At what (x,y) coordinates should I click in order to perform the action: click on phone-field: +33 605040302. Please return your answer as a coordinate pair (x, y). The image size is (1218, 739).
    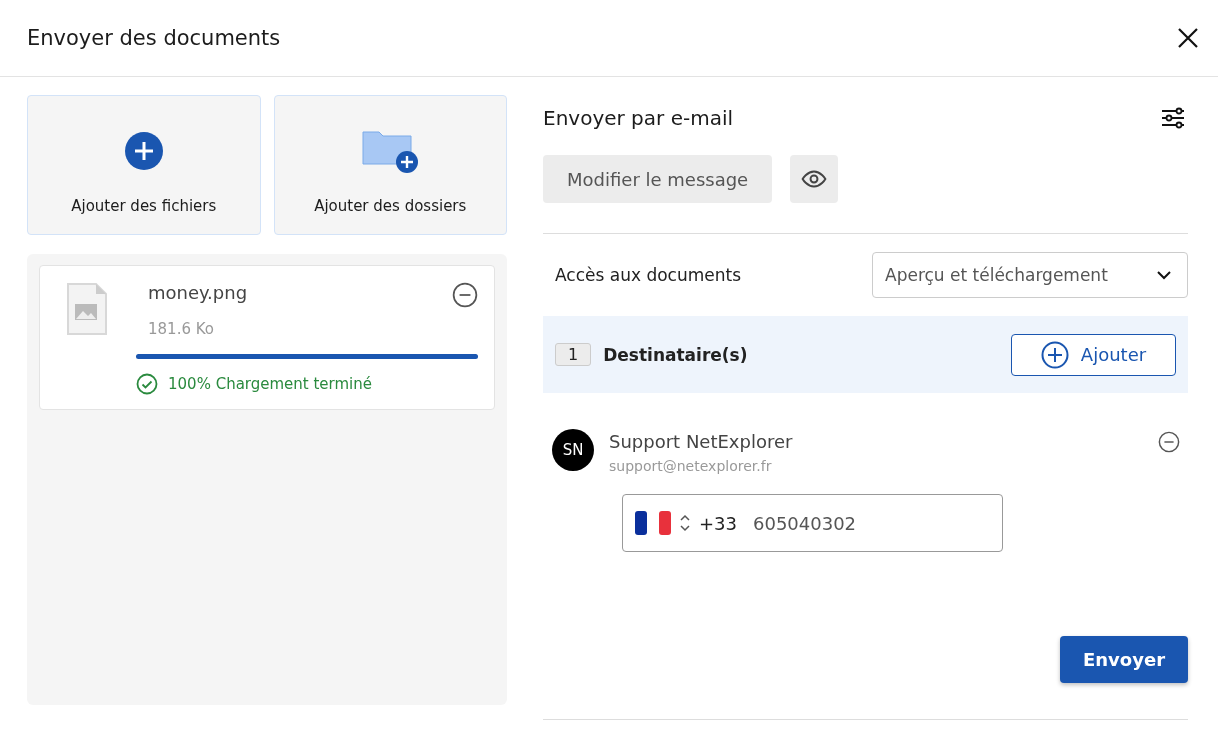
    Looking at the image, I should click on (812, 523).